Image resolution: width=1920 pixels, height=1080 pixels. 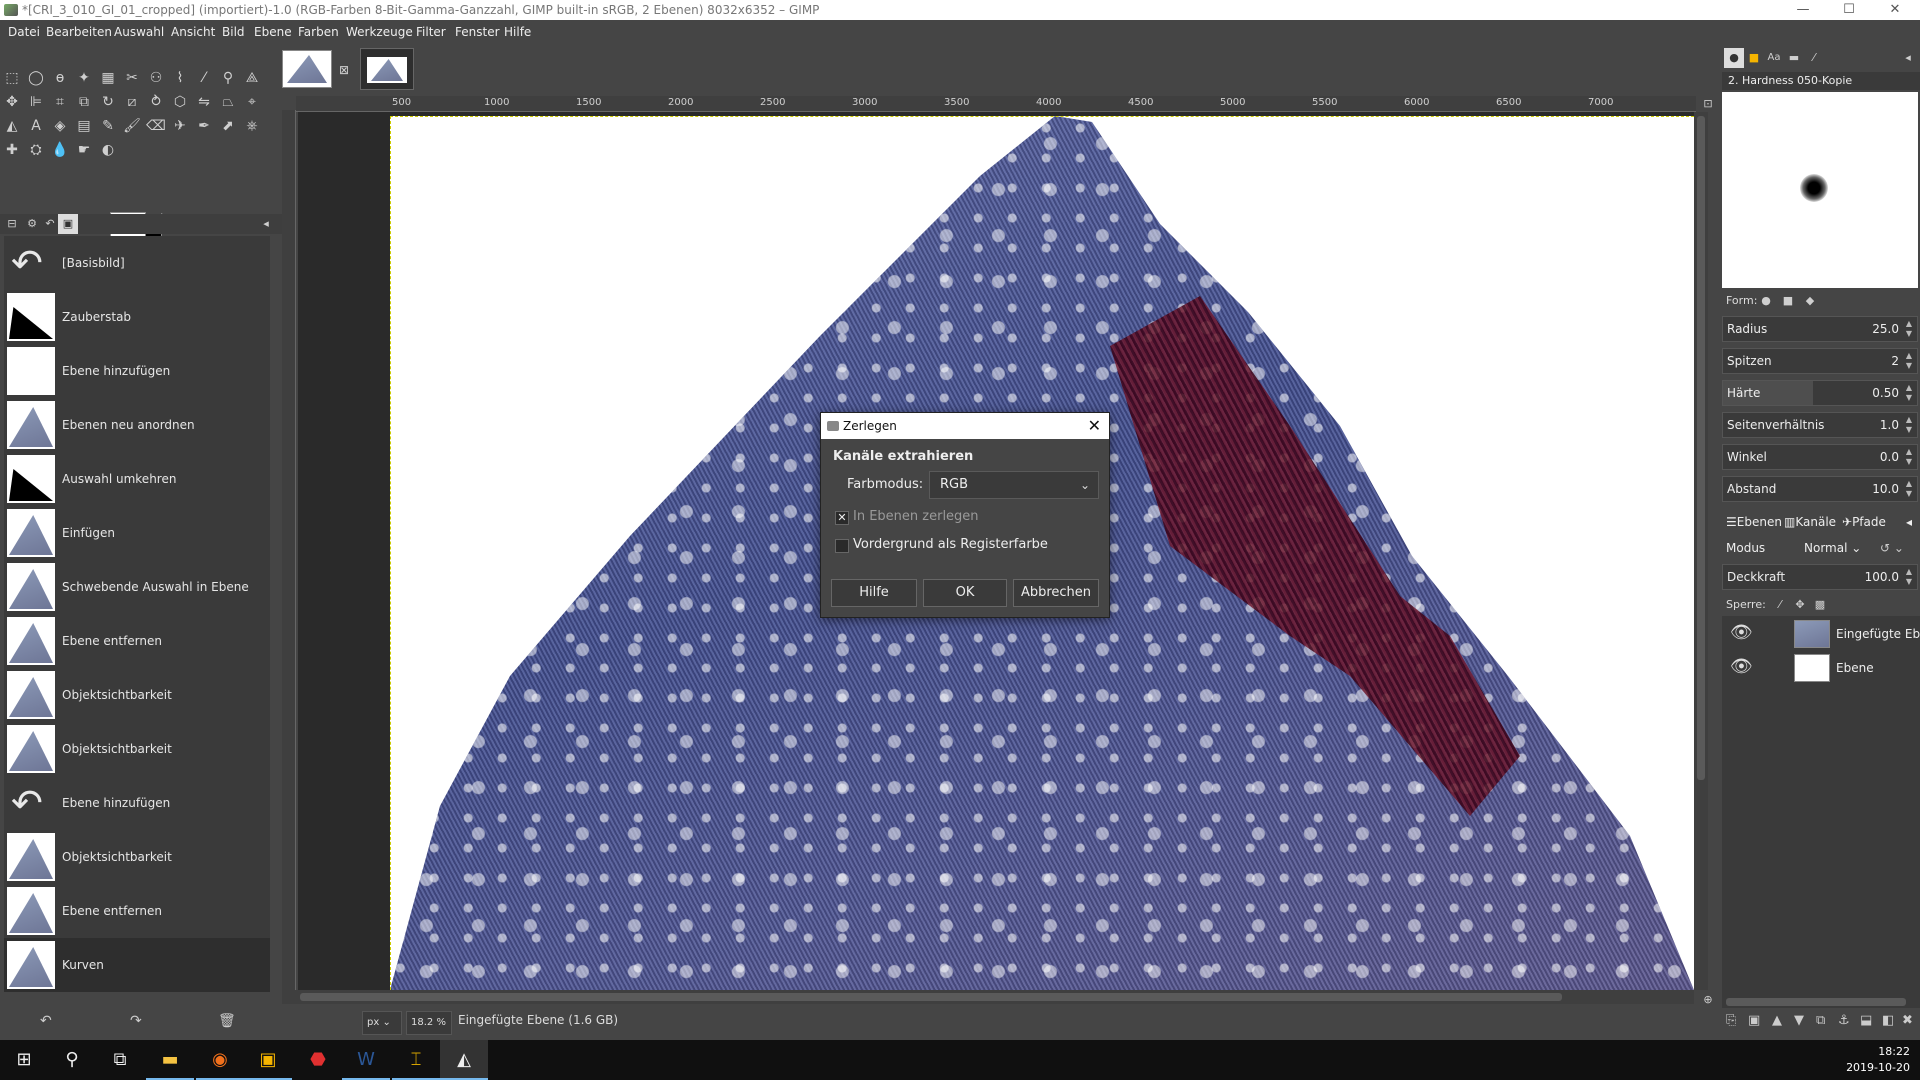 I want to click on opacity-spinner-icon: ▲ ▼, so click(x=1909, y=577).